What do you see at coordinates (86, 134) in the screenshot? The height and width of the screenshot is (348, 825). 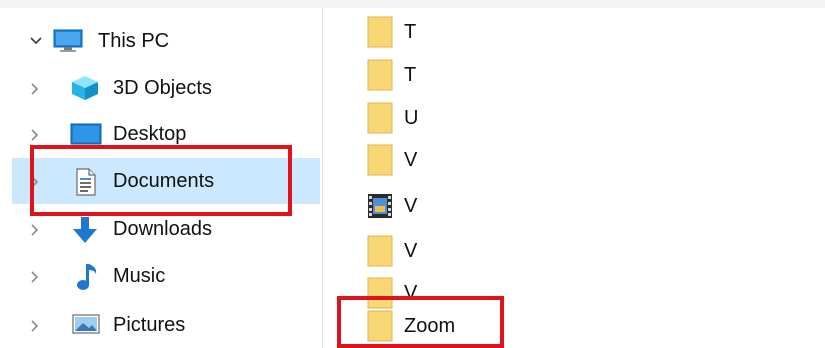 I see `desktop-icon` at bounding box center [86, 134].